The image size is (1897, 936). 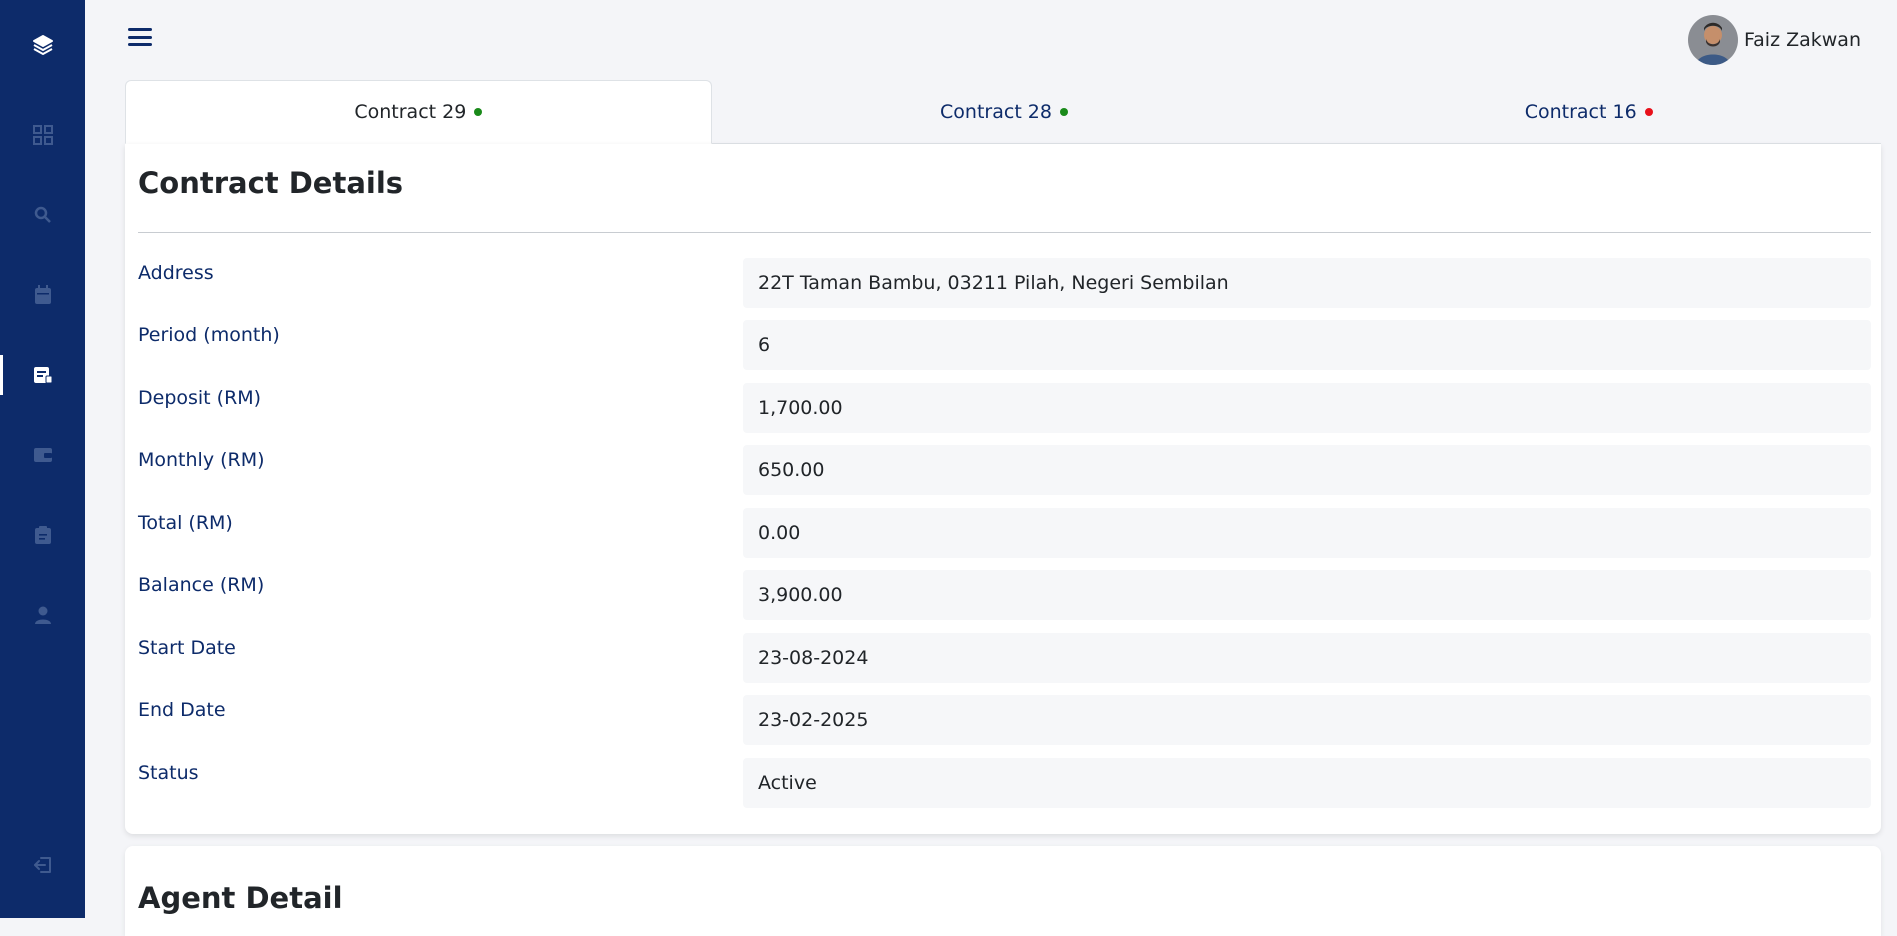 What do you see at coordinates (140, 37) in the screenshot?
I see `hamburger-menu-icon` at bounding box center [140, 37].